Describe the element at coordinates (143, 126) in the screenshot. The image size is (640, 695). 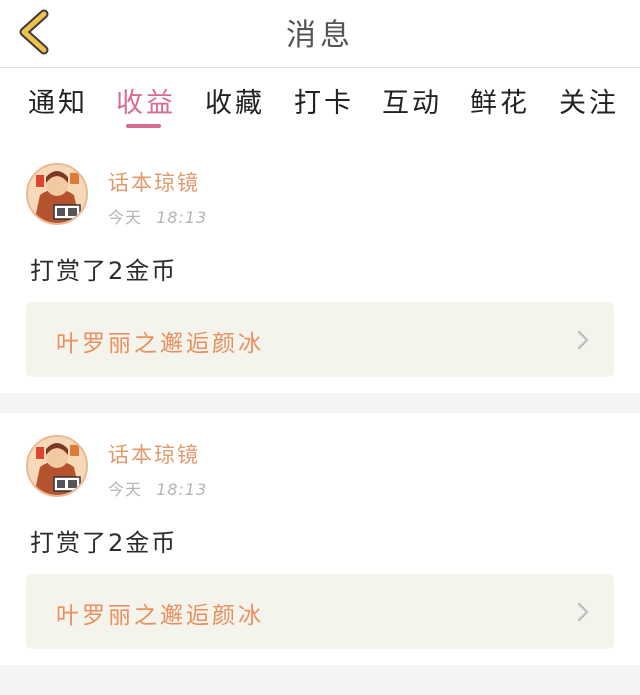
I see `active-tab-indicator` at that location.